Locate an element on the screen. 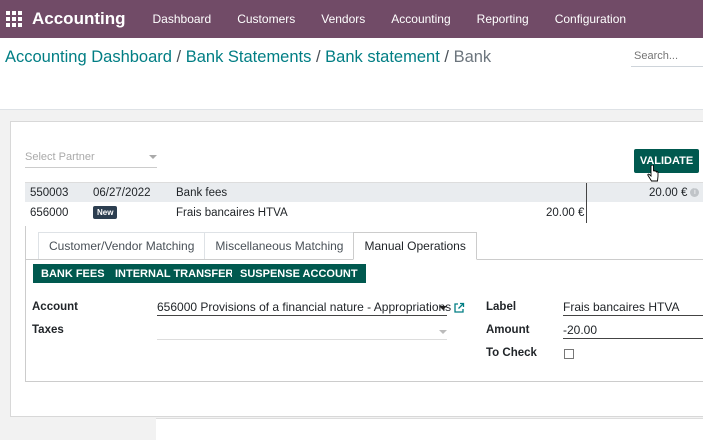 The image size is (703, 440). tab-miscellaneous-matching: Miscellaneous Matching is located at coordinates (279, 245).